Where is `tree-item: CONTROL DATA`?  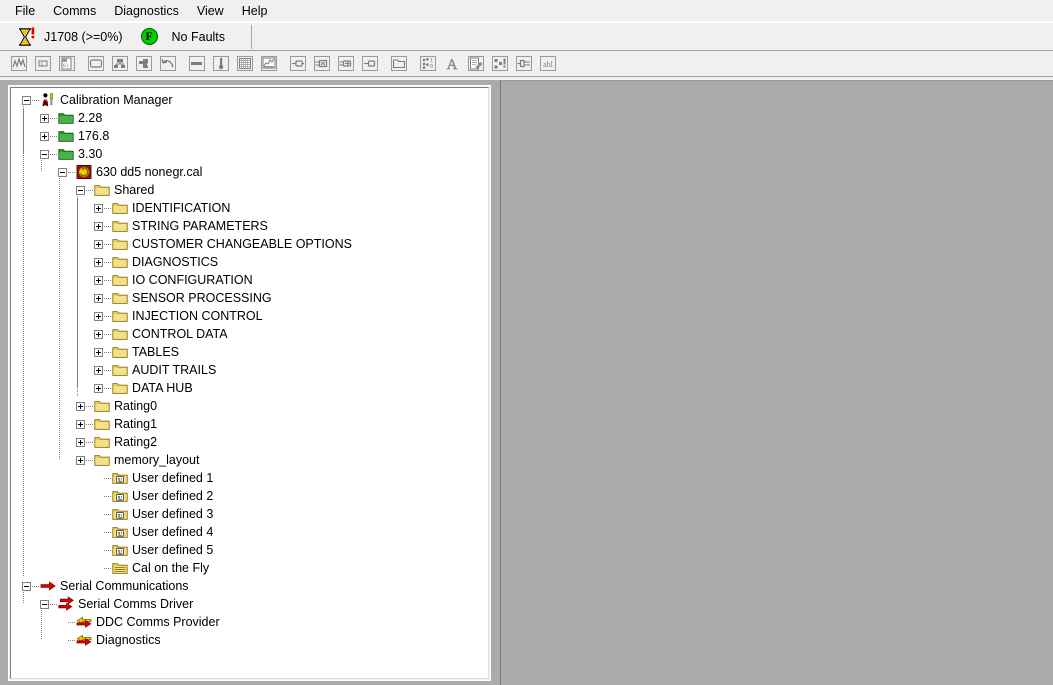
tree-item: CONTROL DATA is located at coordinates (251, 334).